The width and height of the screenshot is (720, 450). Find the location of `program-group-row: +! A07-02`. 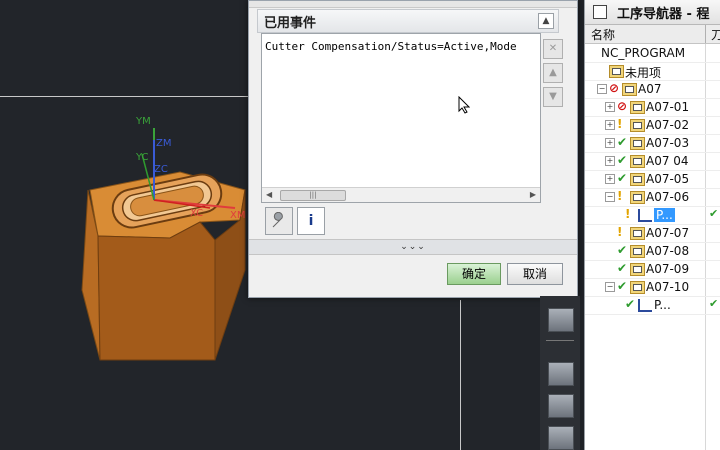

program-group-row: +! A07-02 is located at coordinates (652, 125).